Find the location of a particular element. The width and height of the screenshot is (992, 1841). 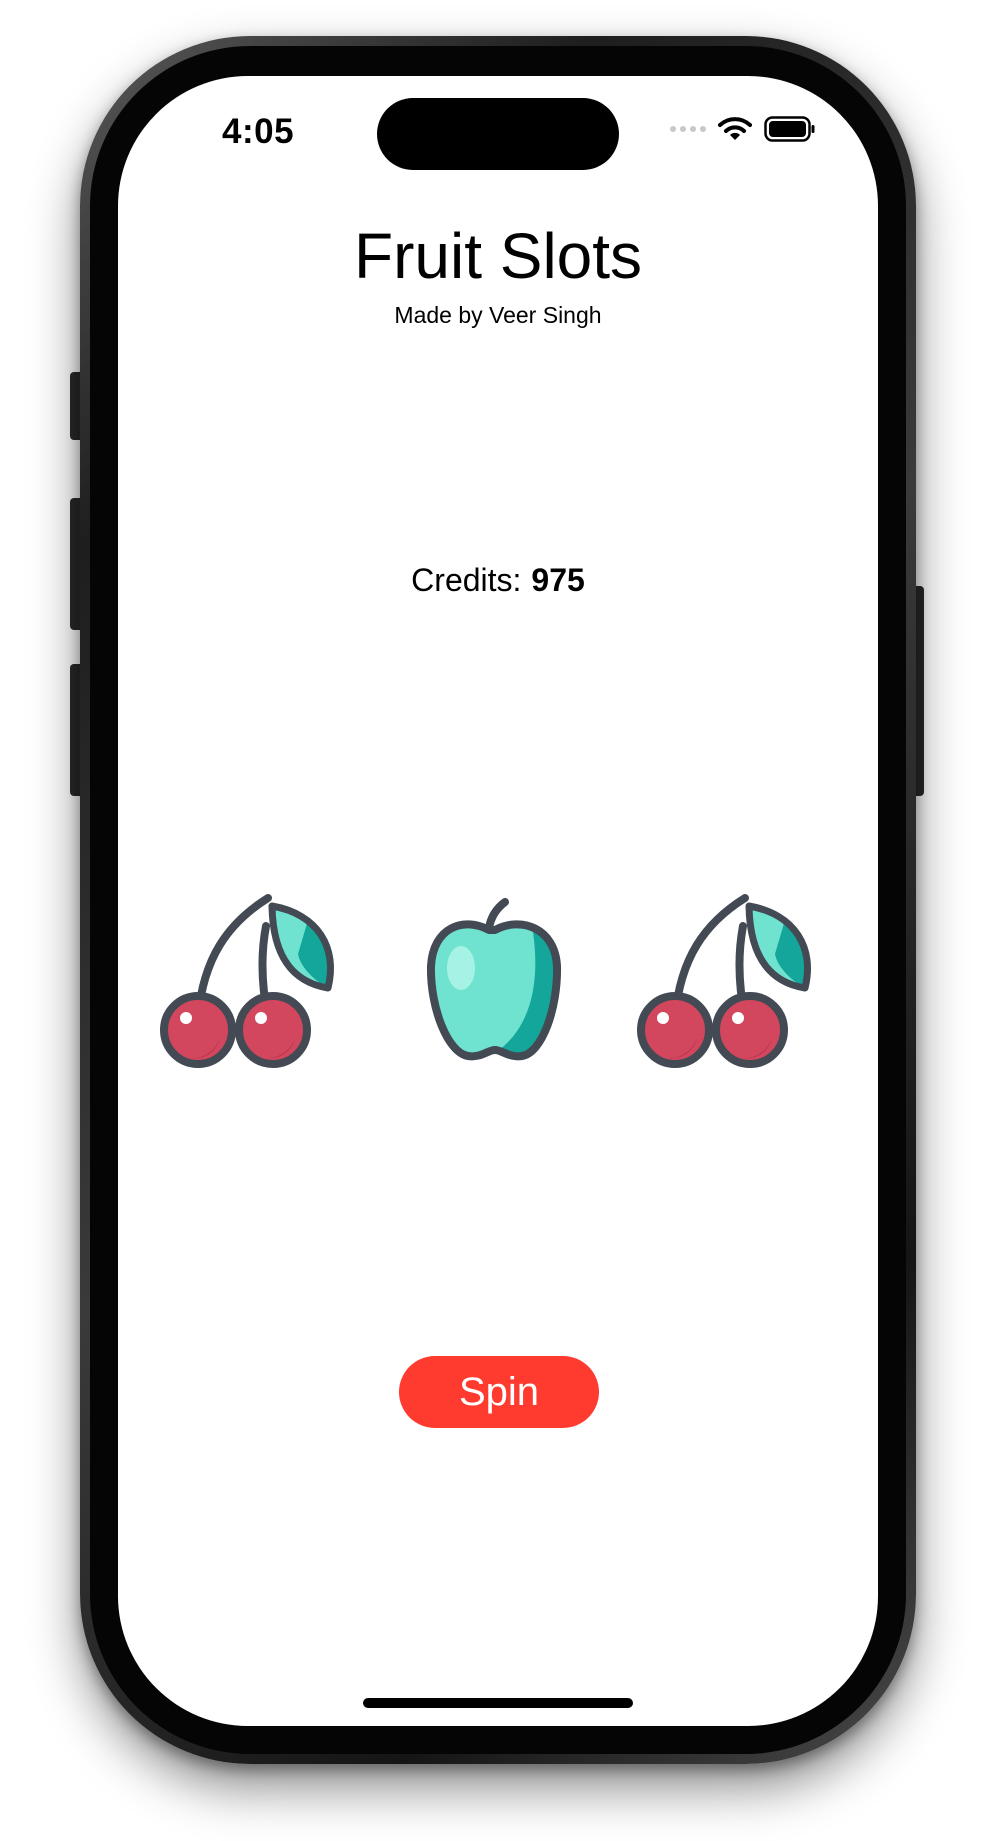

status-time: 4:05 is located at coordinates (258, 131).